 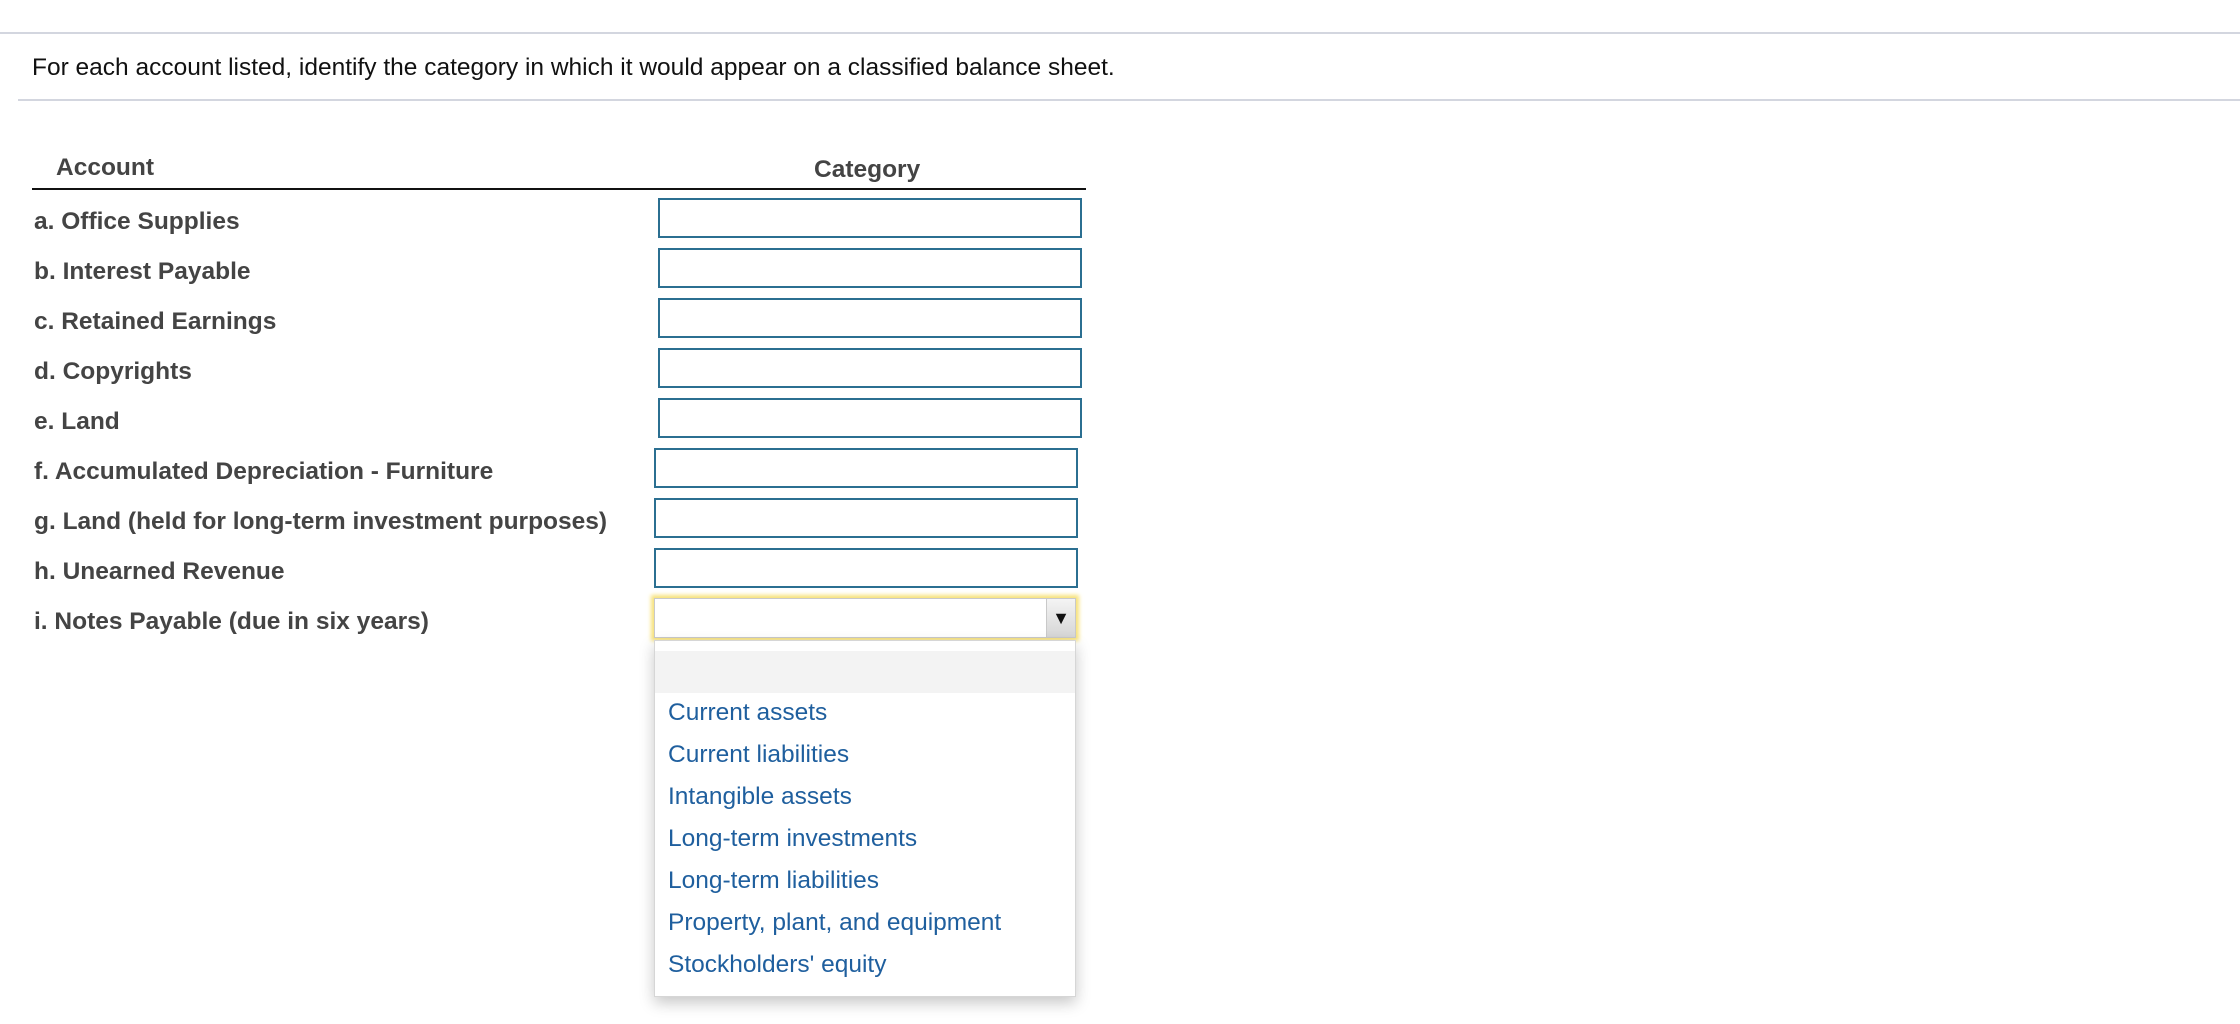 What do you see at coordinates (747, 713) in the screenshot?
I see `dropdown-option: Current assets` at bounding box center [747, 713].